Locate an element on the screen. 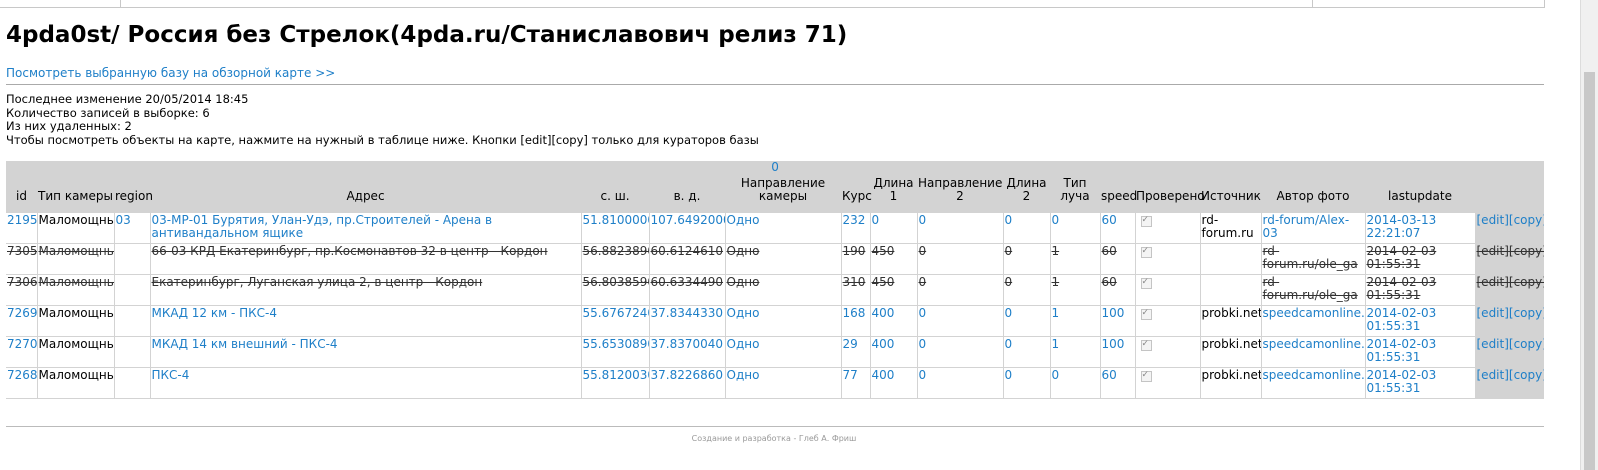  col-header: Адрес is located at coordinates (365, 194).